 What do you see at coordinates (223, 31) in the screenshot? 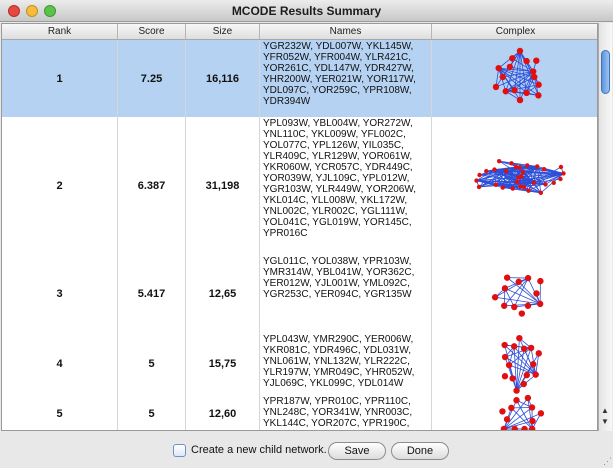
I see `column-header-size: Size` at bounding box center [223, 31].